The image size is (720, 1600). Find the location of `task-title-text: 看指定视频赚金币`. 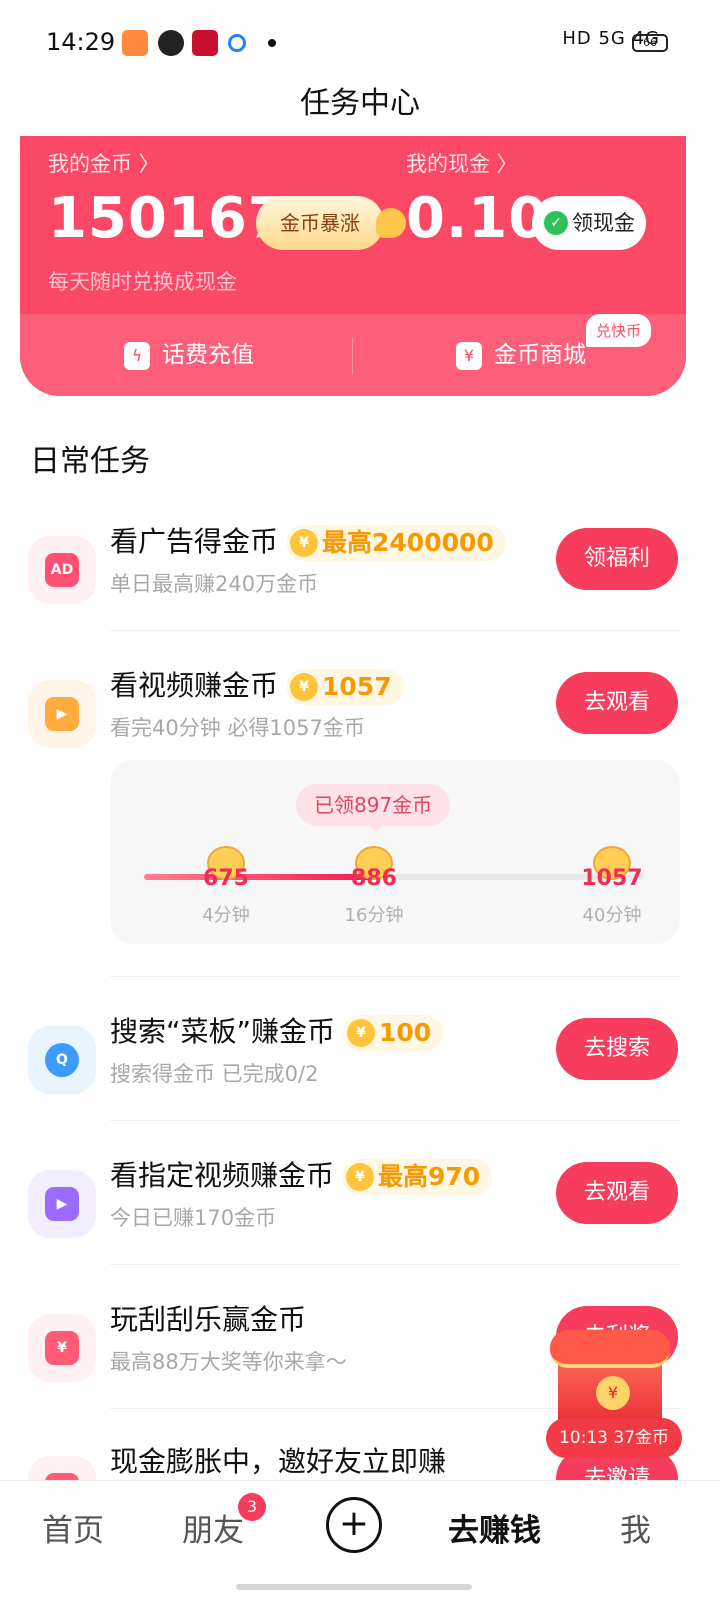

task-title-text: 看指定视频赚金币 is located at coordinates (222, 1175).